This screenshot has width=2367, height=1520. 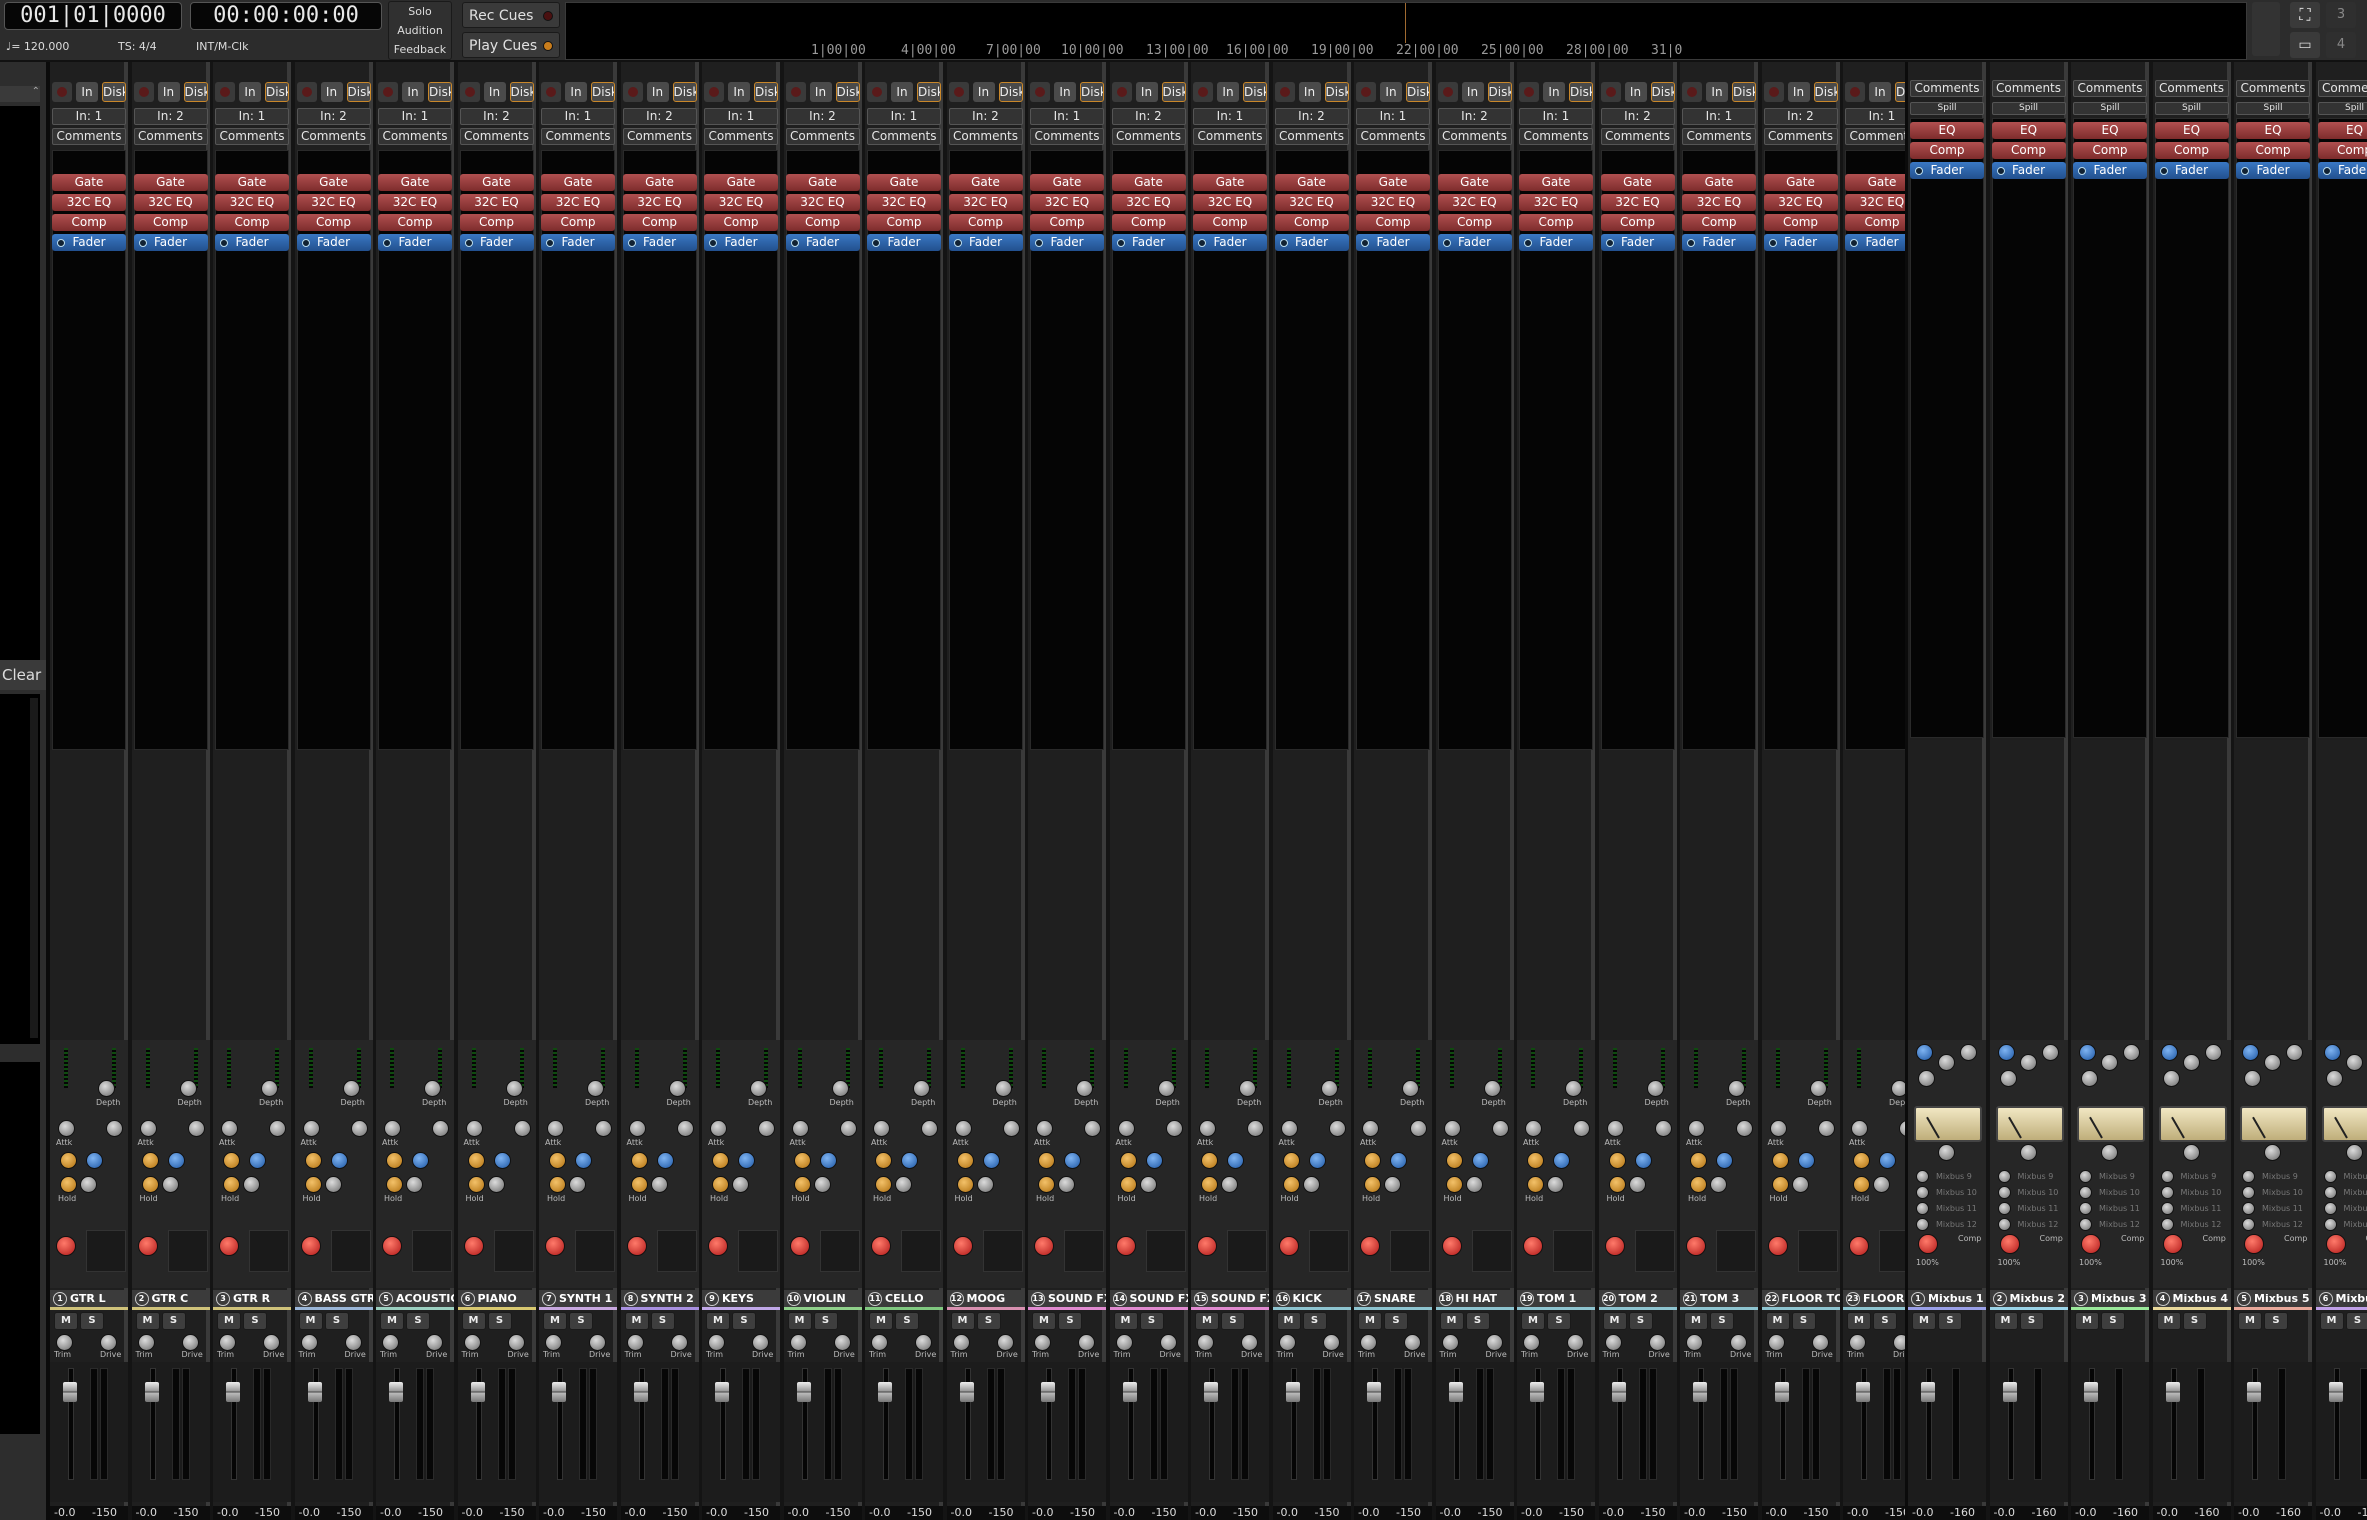 What do you see at coordinates (496, 1300) in the screenshot?
I see `strip-name-button: 6 PIANO` at bounding box center [496, 1300].